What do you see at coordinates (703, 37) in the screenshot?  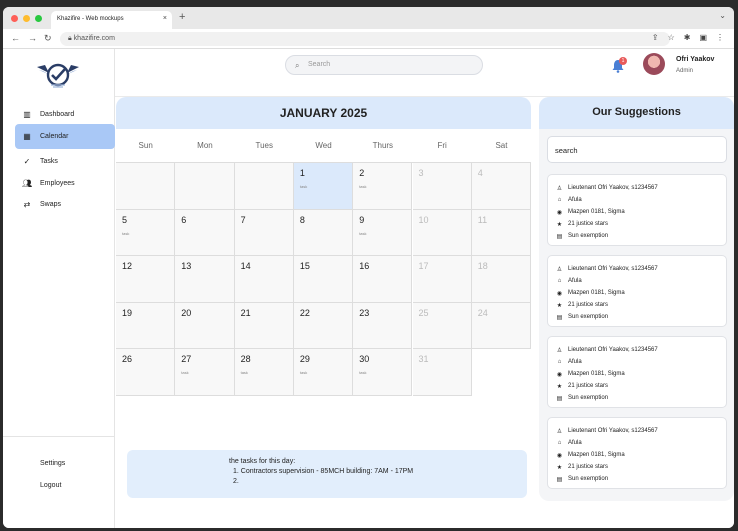 I see `sidebar-toggle-icon: ▣` at bounding box center [703, 37].